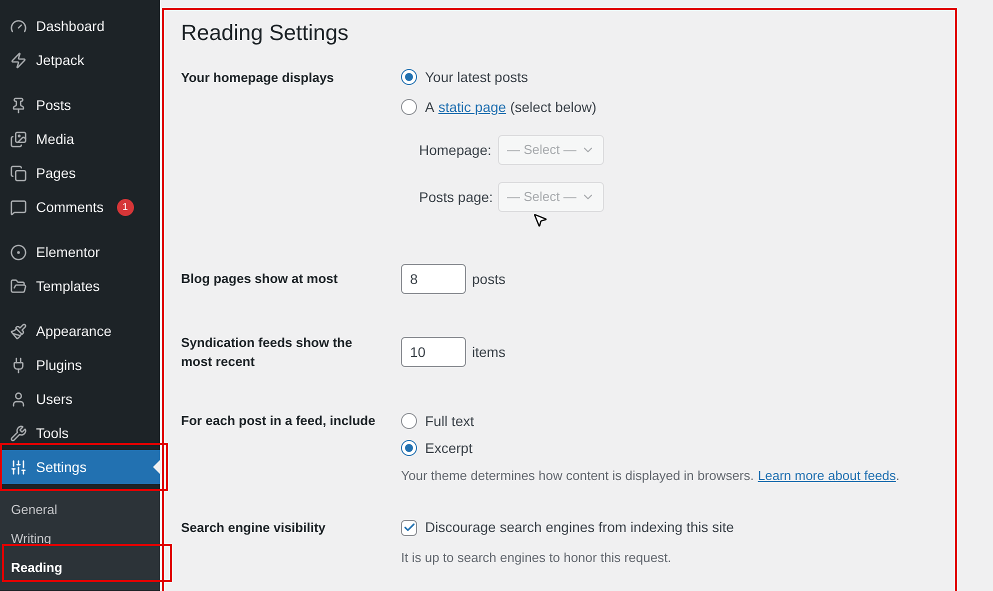  Describe the element at coordinates (258, 78) in the screenshot. I see `field-label: Your homepage displays` at that location.